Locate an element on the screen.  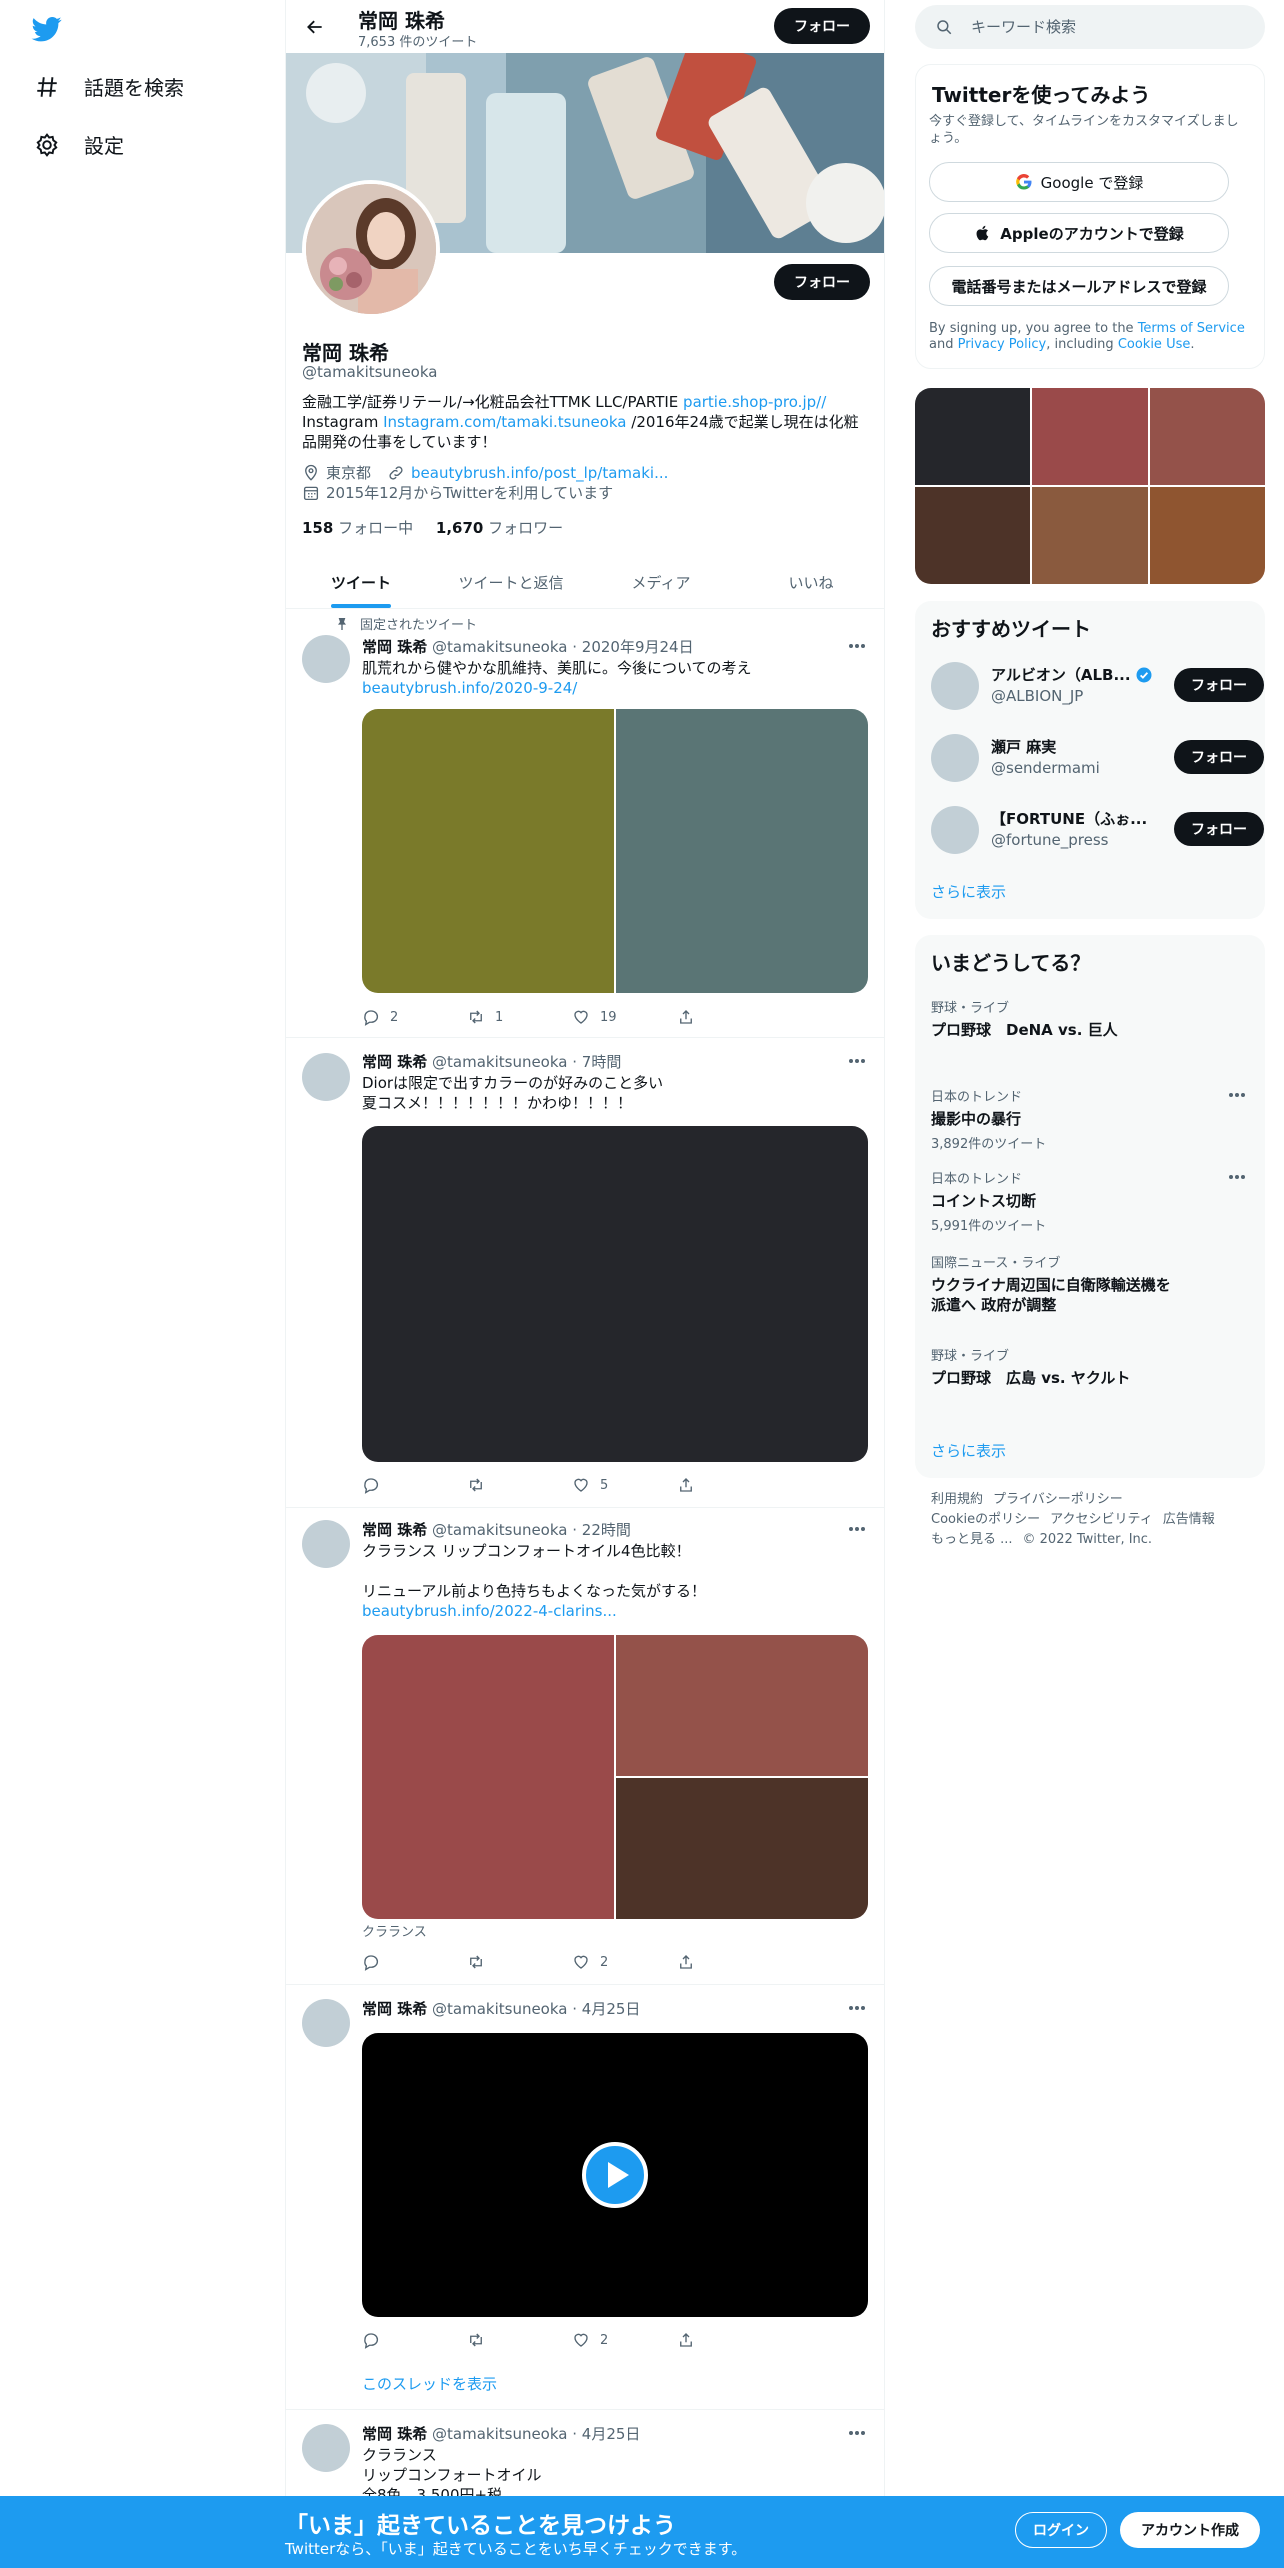
recommended-account: アルビオン（ALB... @ALBION_JP フォロー is located at coordinates (1097, 686).